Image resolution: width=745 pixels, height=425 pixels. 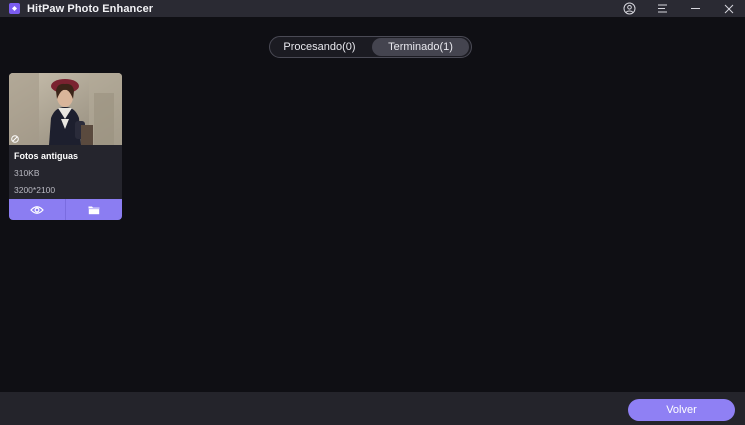 What do you see at coordinates (681, 410) in the screenshot?
I see `back-button: Volver` at bounding box center [681, 410].